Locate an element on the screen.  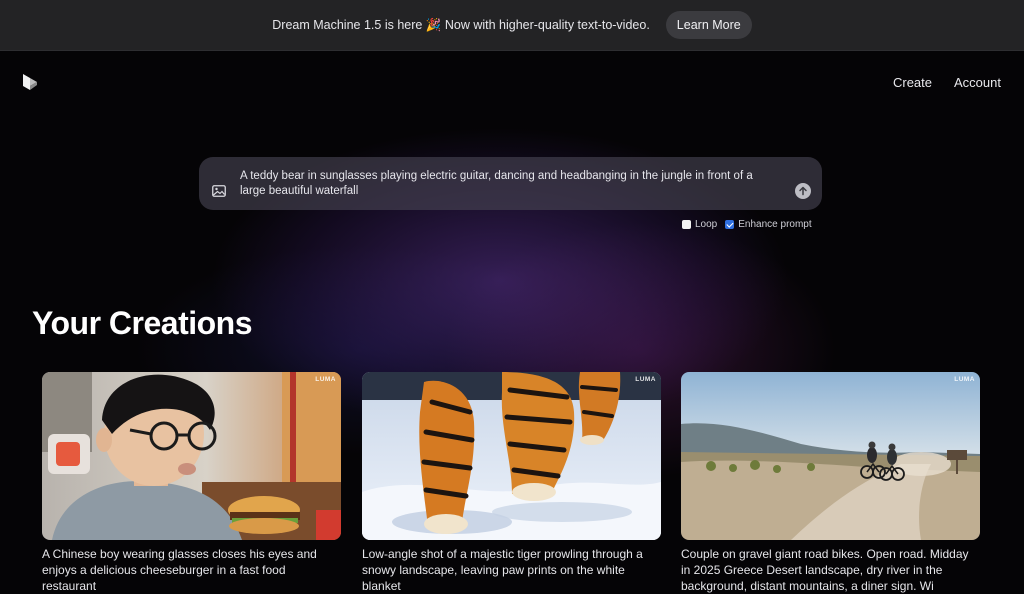
enhance-prompt-checkbox is located at coordinates (730, 224).